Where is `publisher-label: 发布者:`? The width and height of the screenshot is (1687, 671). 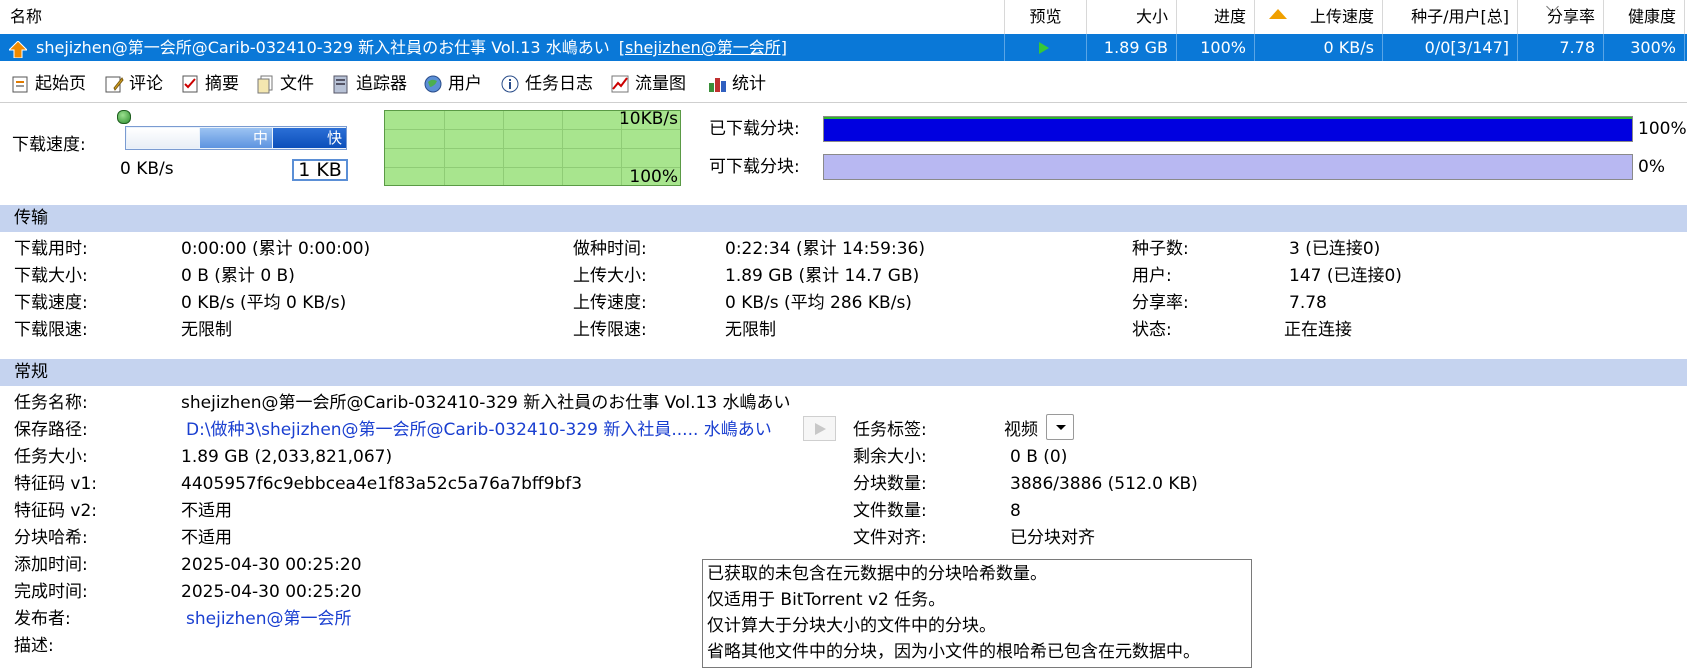
publisher-label: 发布者: is located at coordinates (42, 619).